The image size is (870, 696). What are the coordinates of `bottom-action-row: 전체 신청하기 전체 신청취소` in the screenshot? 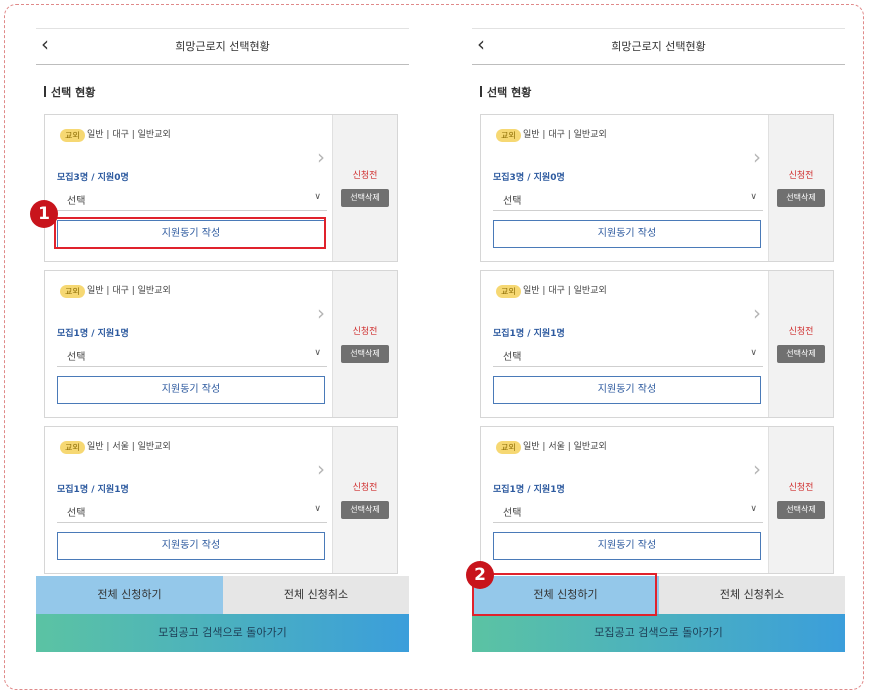 It's located at (222, 595).